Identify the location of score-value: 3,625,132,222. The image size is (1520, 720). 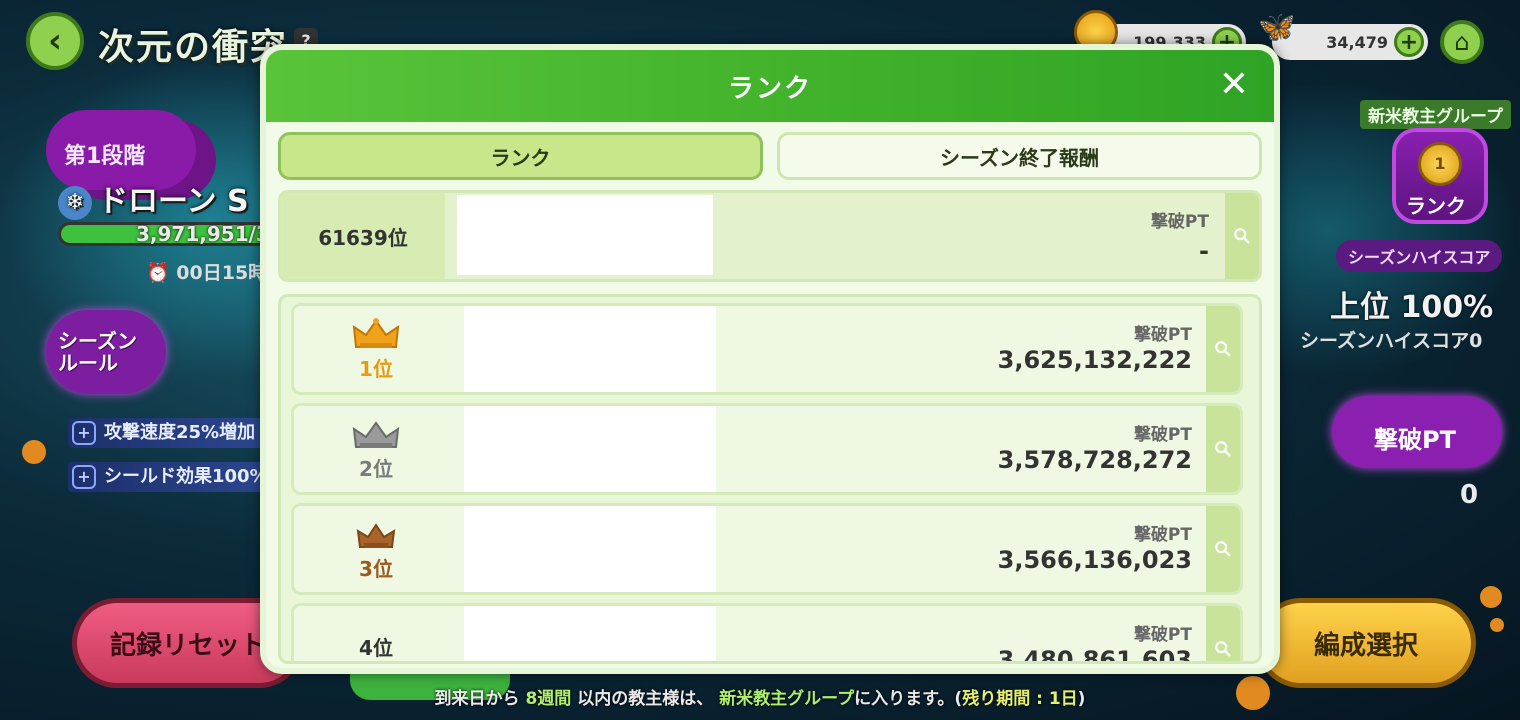
(1094, 360).